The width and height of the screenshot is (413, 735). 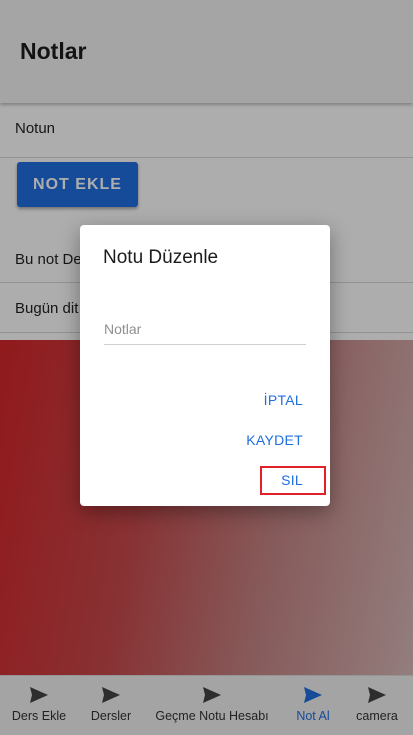 What do you see at coordinates (292, 480) in the screenshot?
I see `delete-button: SIL` at bounding box center [292, 480].